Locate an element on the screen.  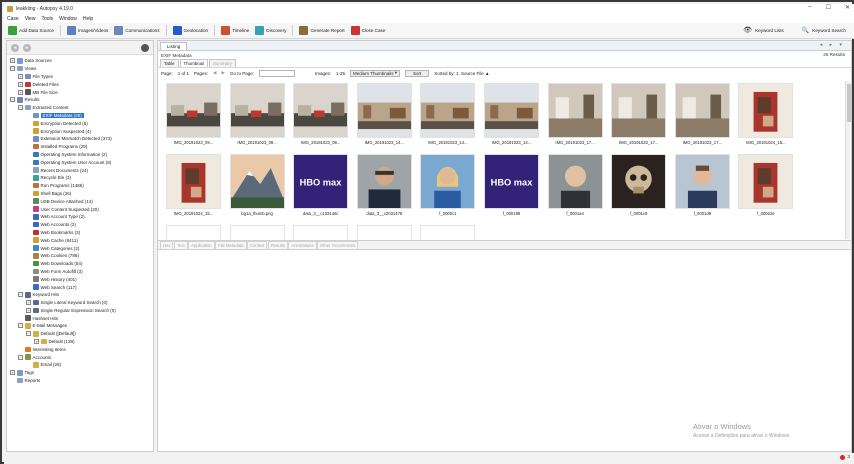
add-data-source-button: Add Data Source is located at coordinates (31, 30).